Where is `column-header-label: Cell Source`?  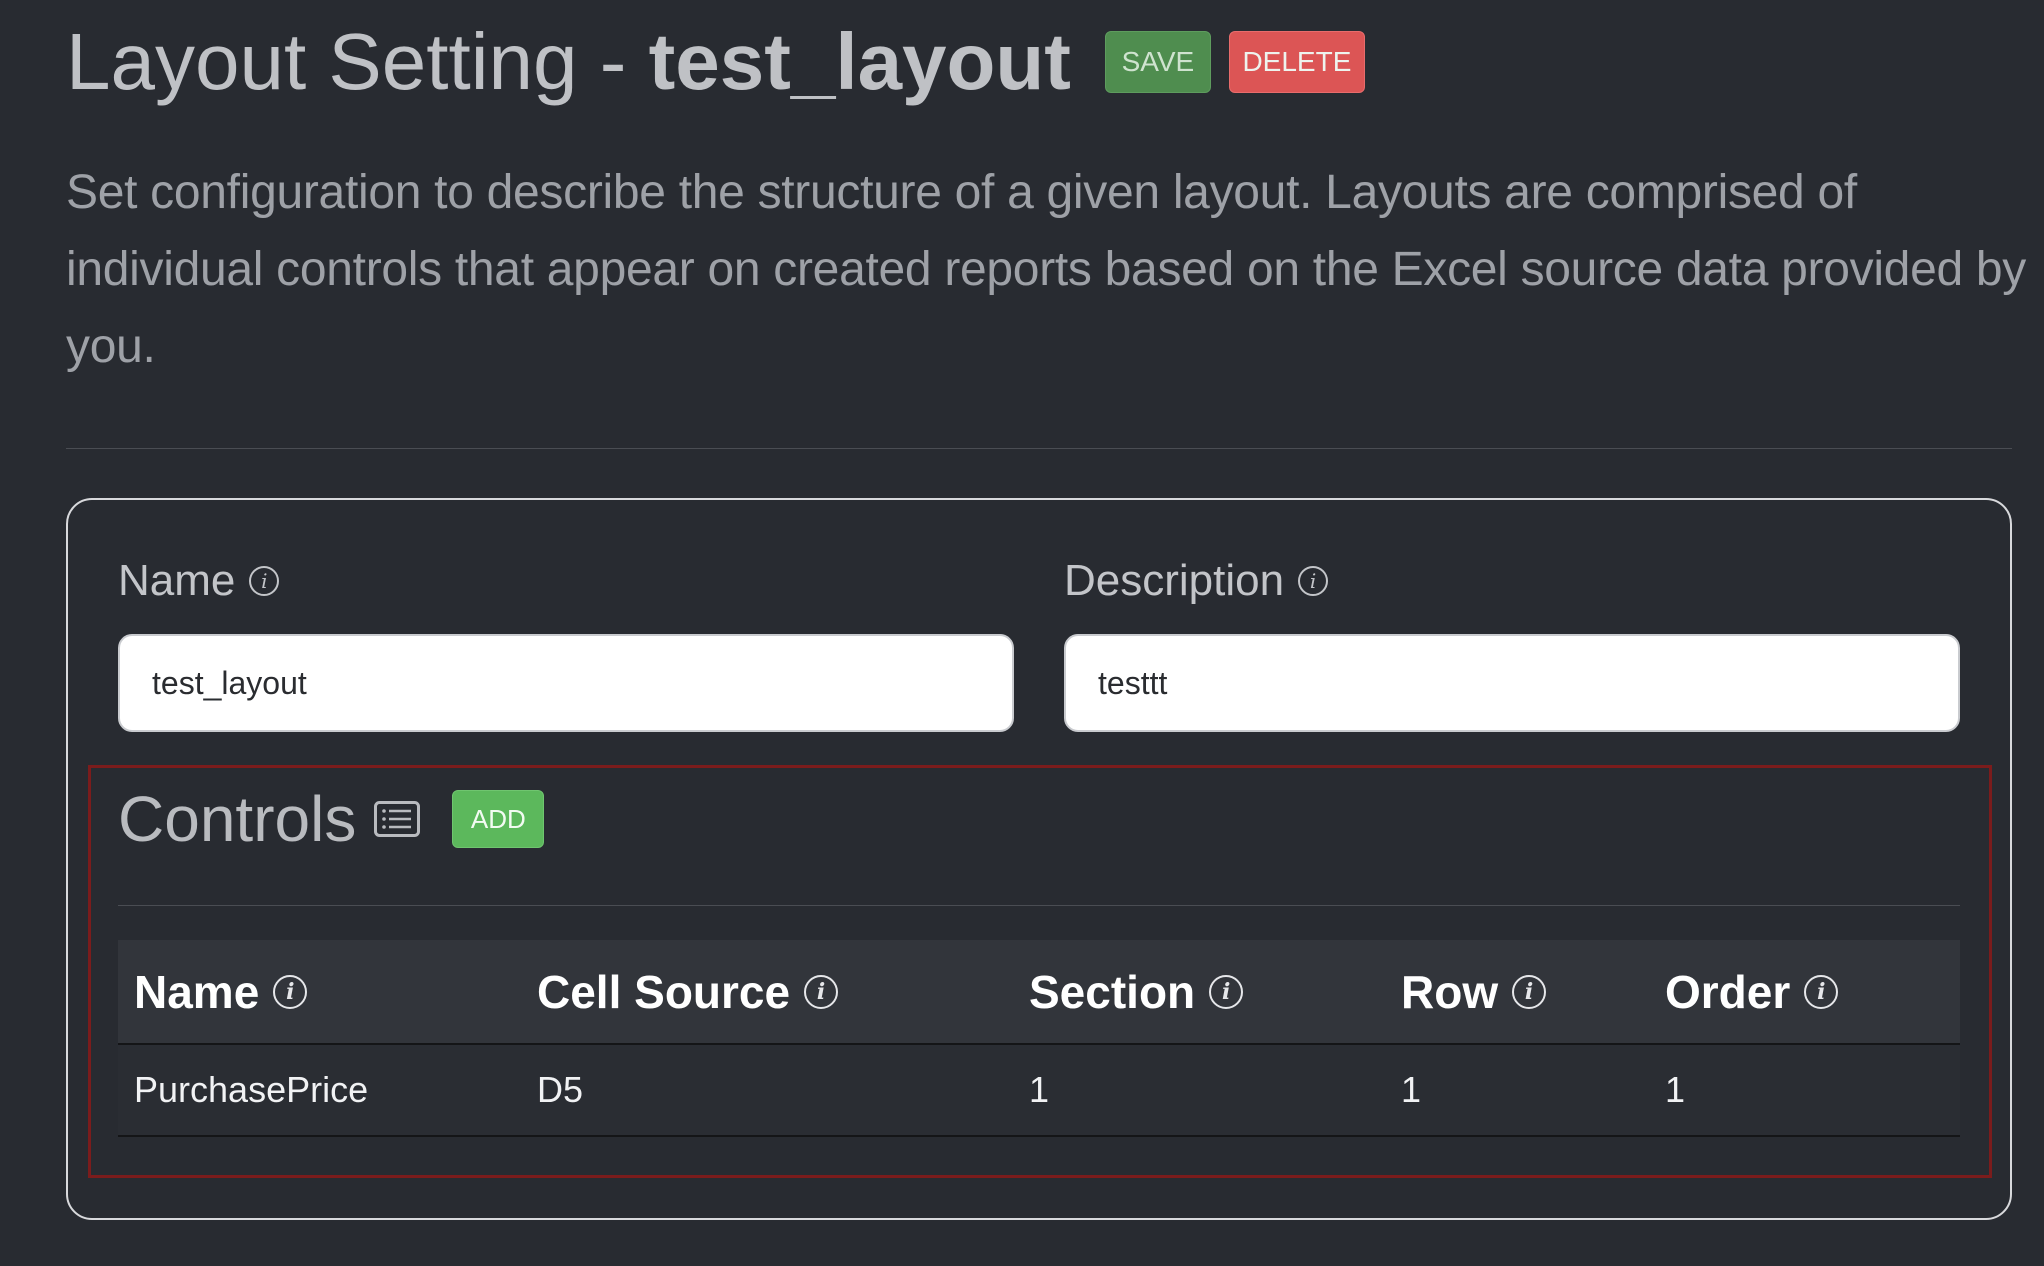
column-header-label: Cell Source is located at coordinates (664, 991).